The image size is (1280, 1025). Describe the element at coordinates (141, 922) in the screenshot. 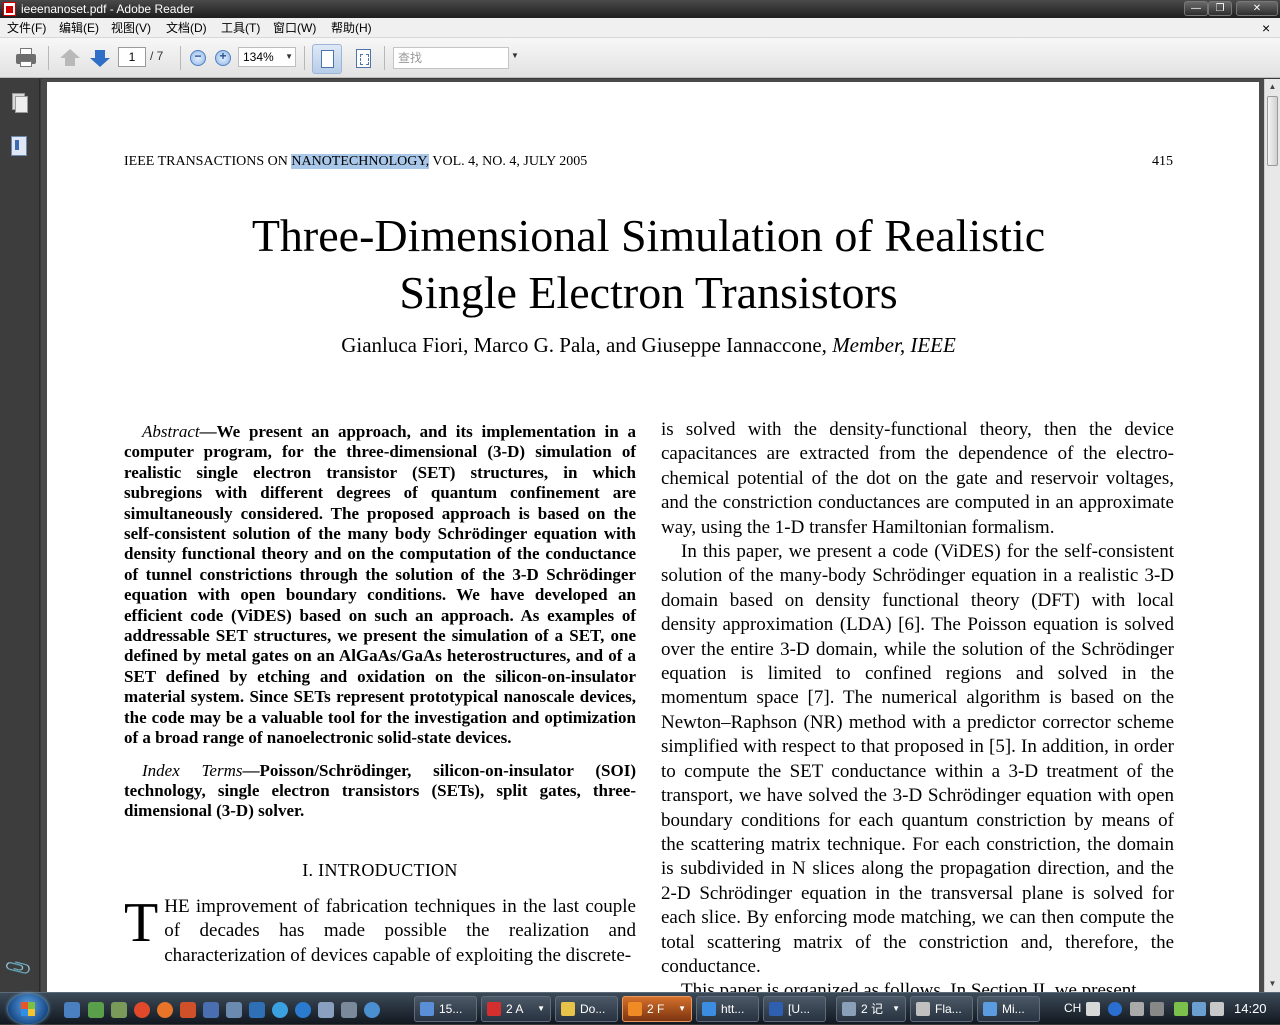

I see `drop-cap: T` at that location.